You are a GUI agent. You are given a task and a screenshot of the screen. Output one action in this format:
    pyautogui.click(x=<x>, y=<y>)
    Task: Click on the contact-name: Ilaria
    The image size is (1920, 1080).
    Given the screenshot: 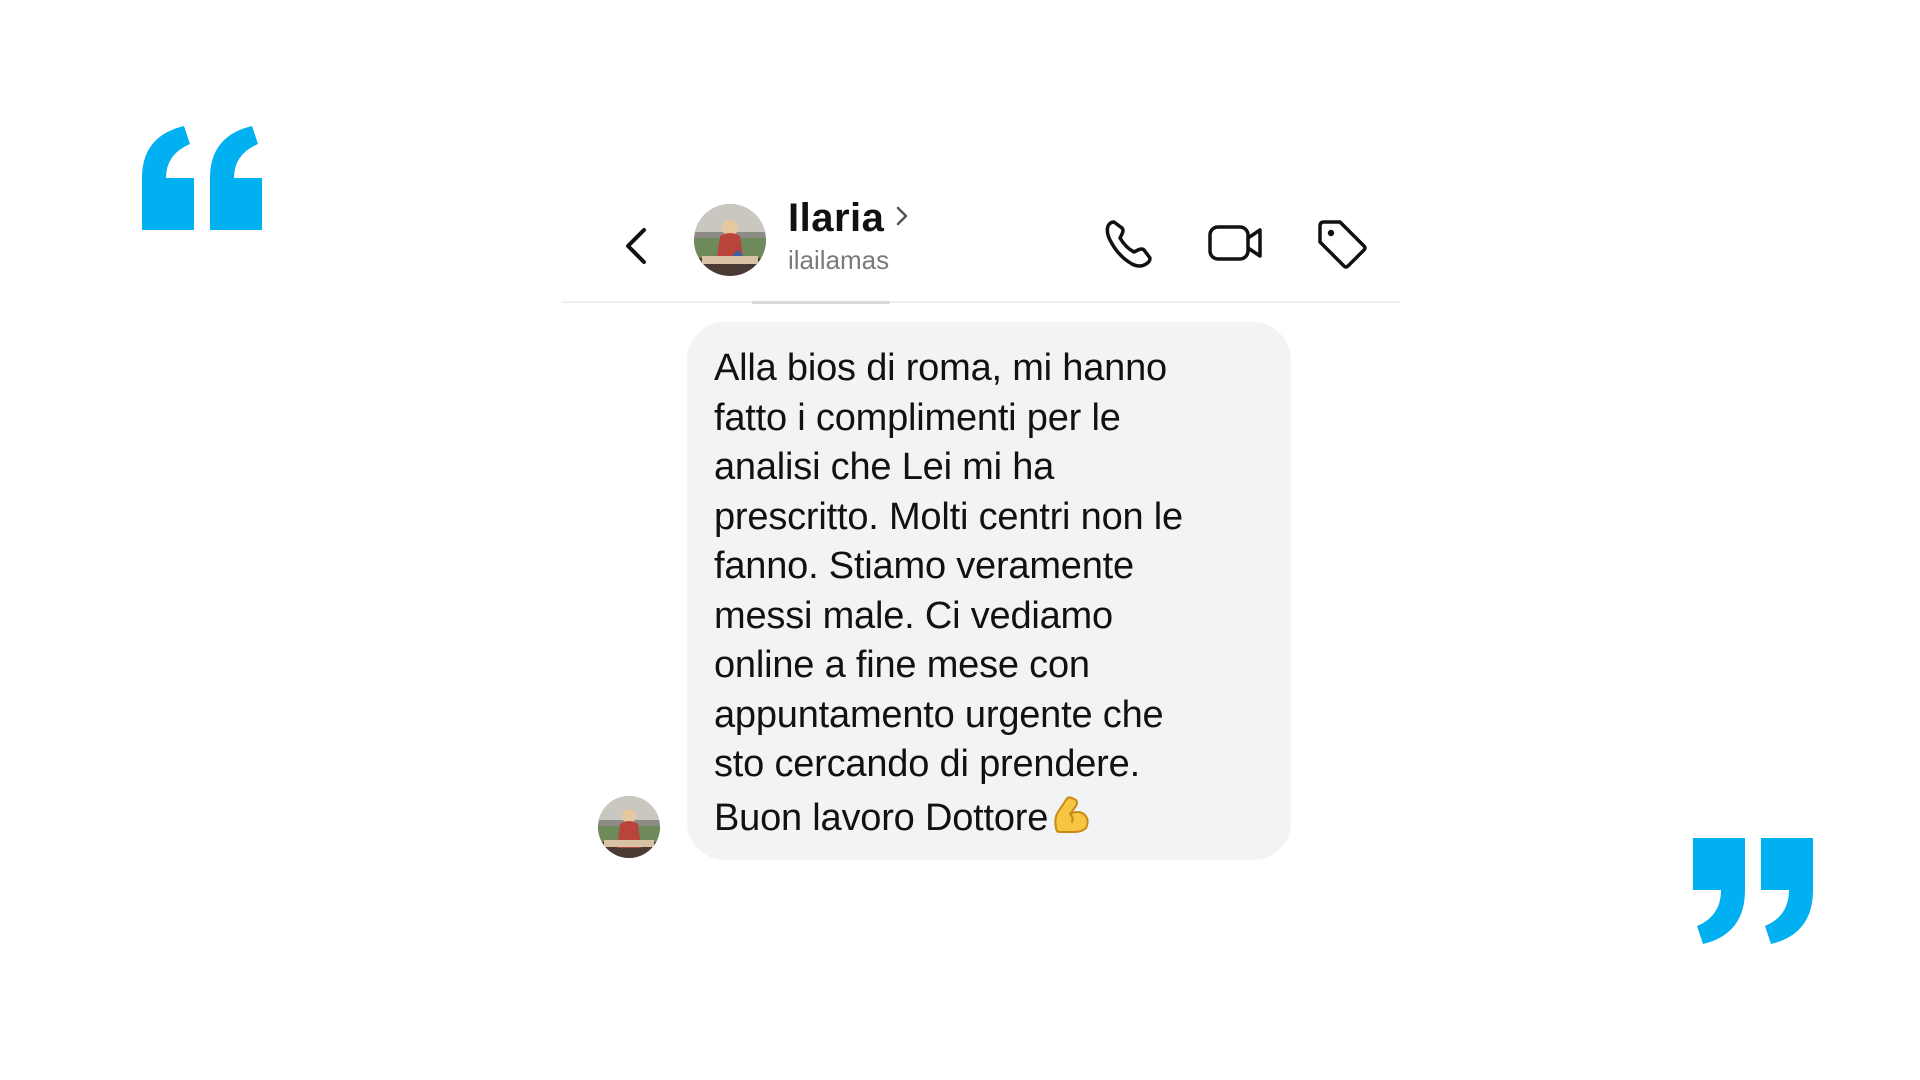 What is the action you would take?
    pyautogui.click(x=836, y=218)
    